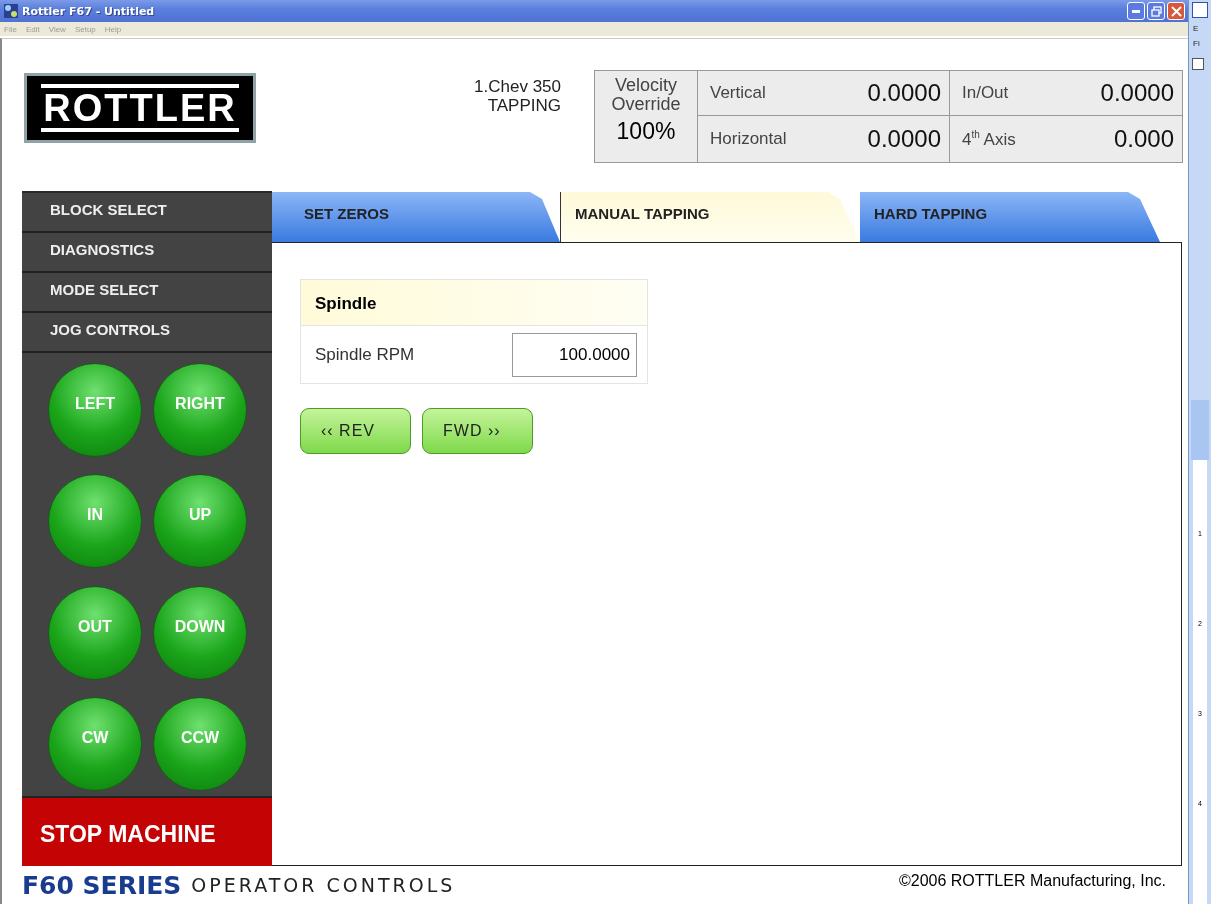 This screenshot has height=904, width=1211. What do you see at coordinates (474, 303) in the screenshot?
I see `card-title: Spindle` at bounding box center [474, 303].